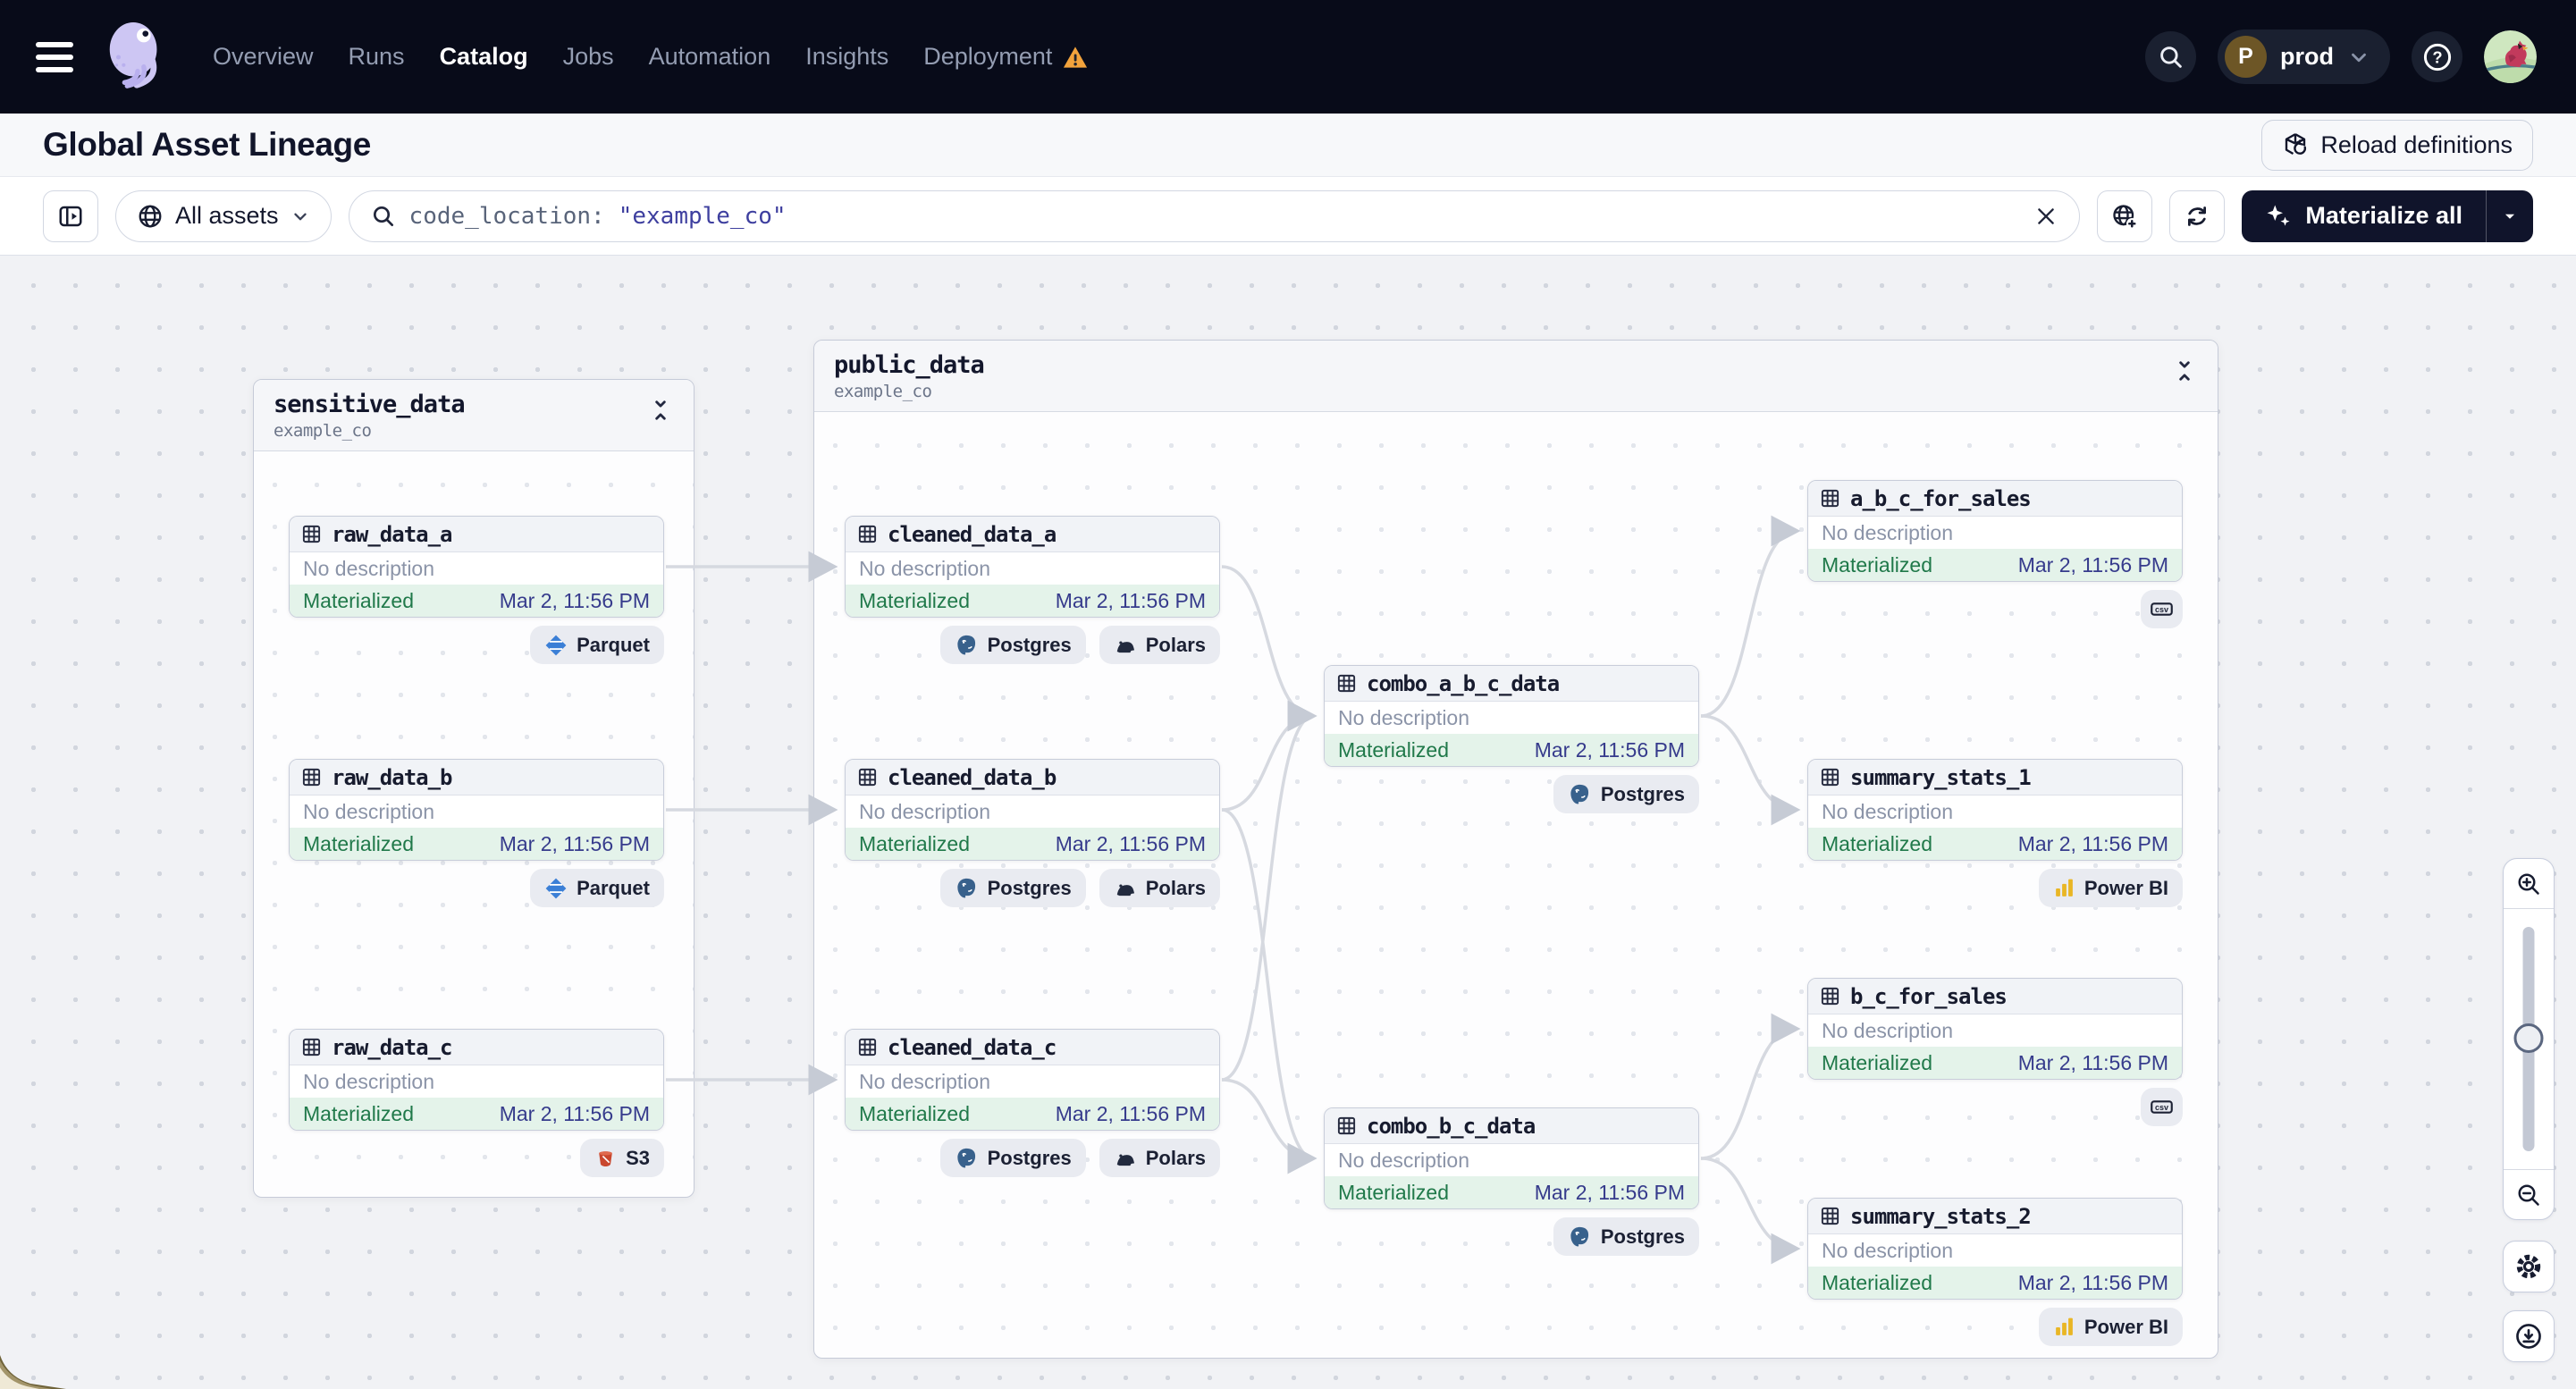 Image resolution: width=2576 pixels, height=1389 pixels. Describe the element at coordinates (1215, 215) in the screenshot. I see `asset-search-input: code_location: "example_co"` at that location.